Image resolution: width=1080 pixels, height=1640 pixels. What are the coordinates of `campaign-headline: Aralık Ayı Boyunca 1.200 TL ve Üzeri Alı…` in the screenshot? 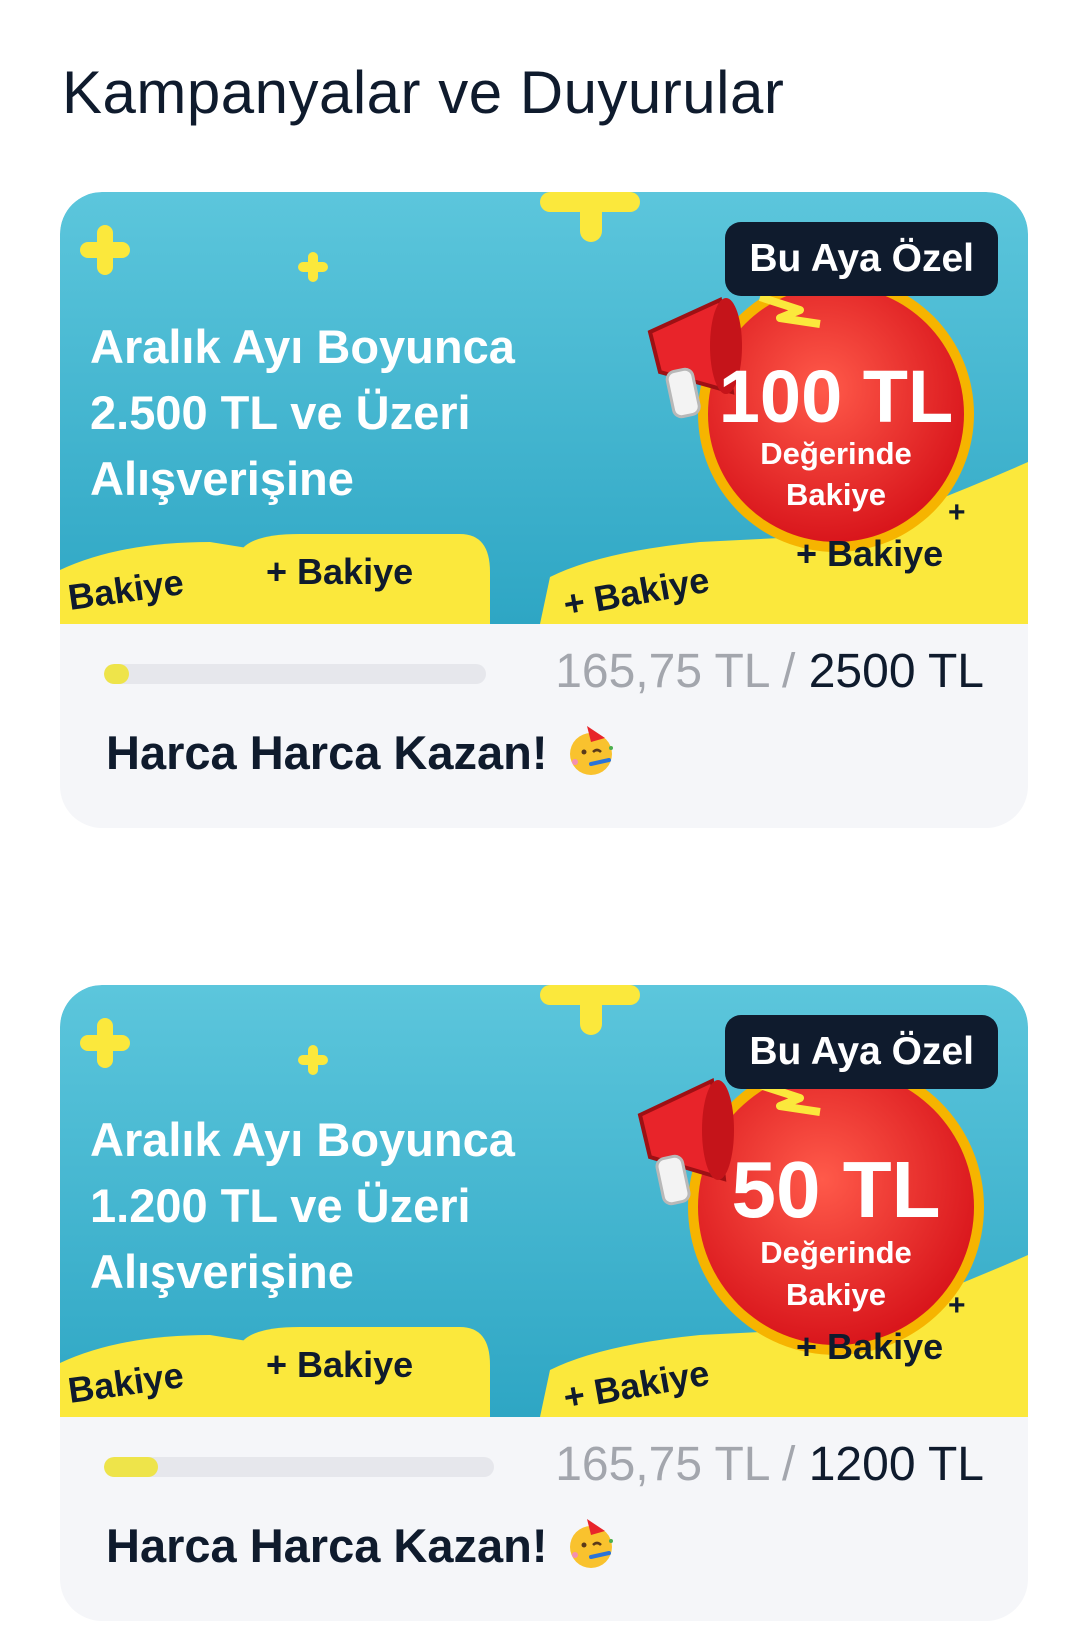 It's located at (360, 1206).